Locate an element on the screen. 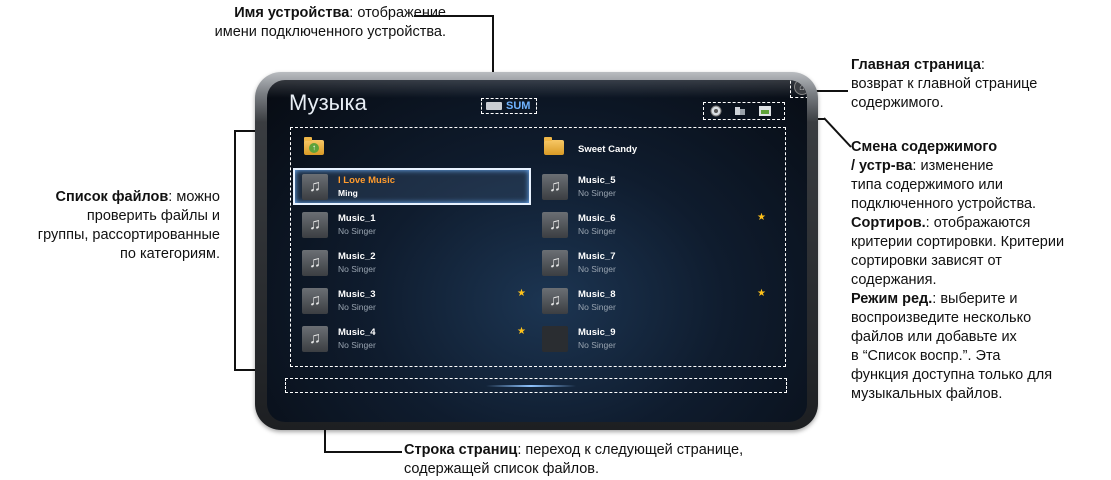 This screenshot has width=1111, height=480. callout-edit-title: Режим ред. is located at coordinates (892, 299).